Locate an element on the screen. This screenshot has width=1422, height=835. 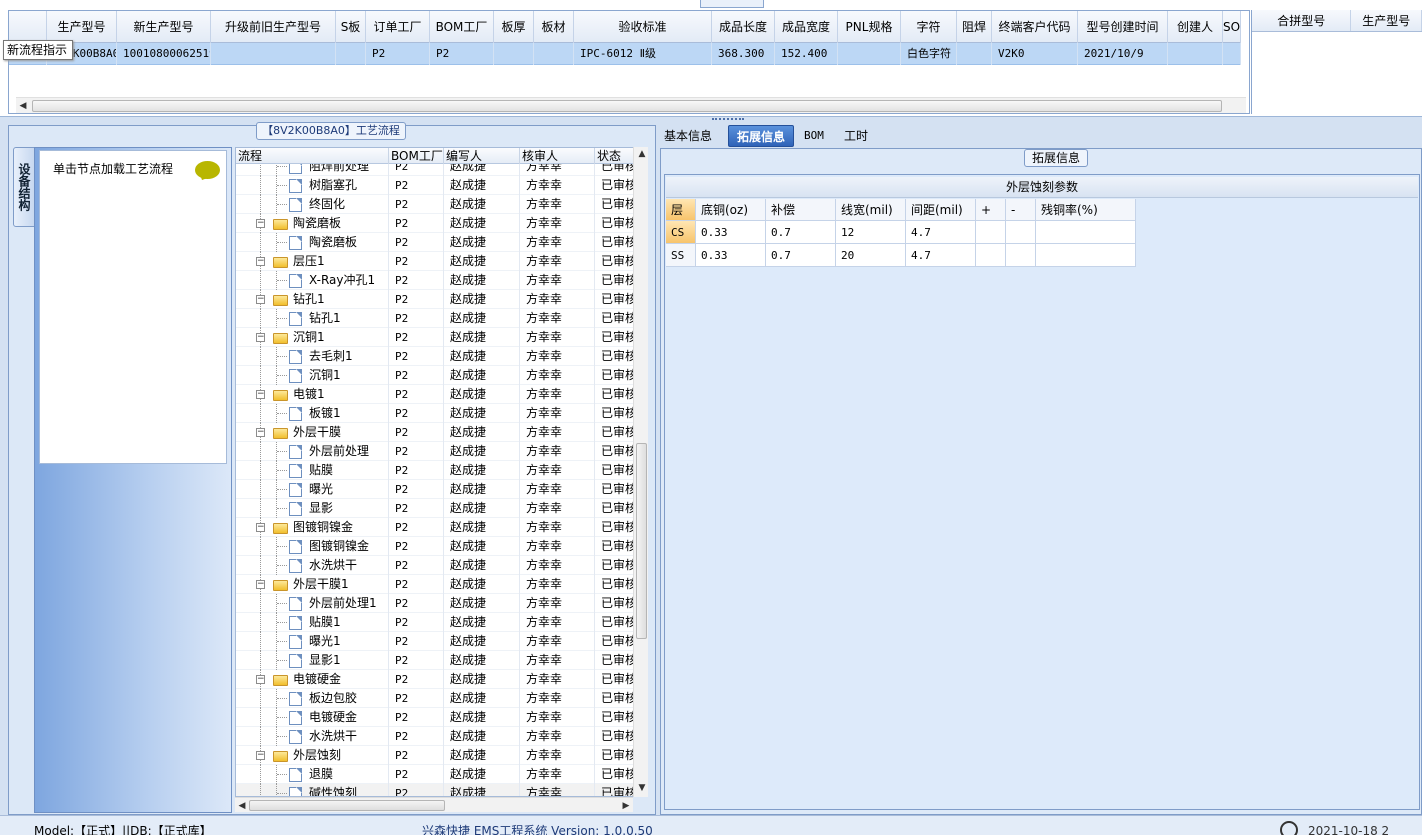
tab-work-hours: 工时 is located at coordinates (856, 136).